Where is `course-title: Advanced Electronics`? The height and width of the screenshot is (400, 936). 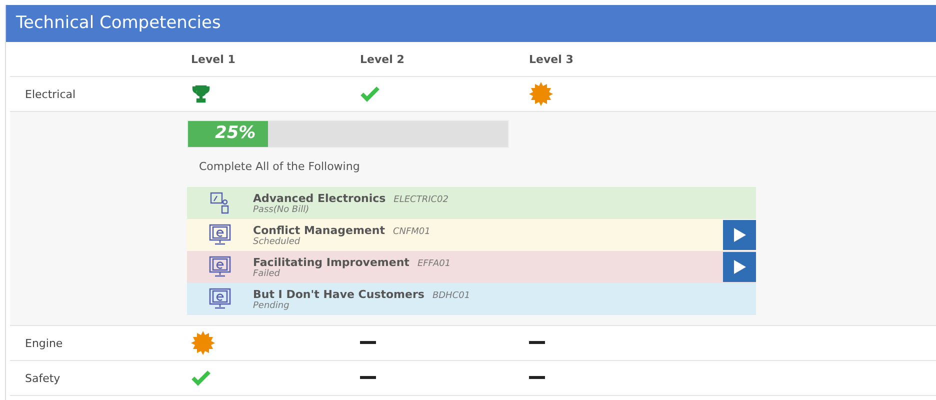
course-title: Advanced Electronics is located at coordinates (319, 198).